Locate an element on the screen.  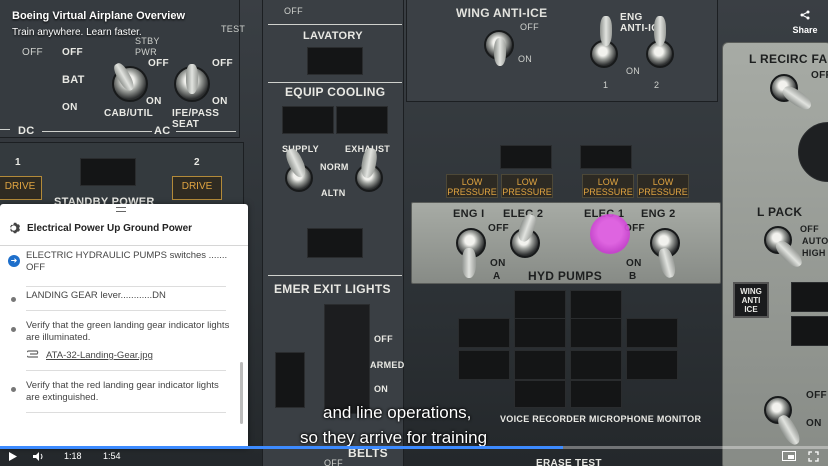
step-text: LANDING GEAR lever............DN is located at coordinates (96, 295).